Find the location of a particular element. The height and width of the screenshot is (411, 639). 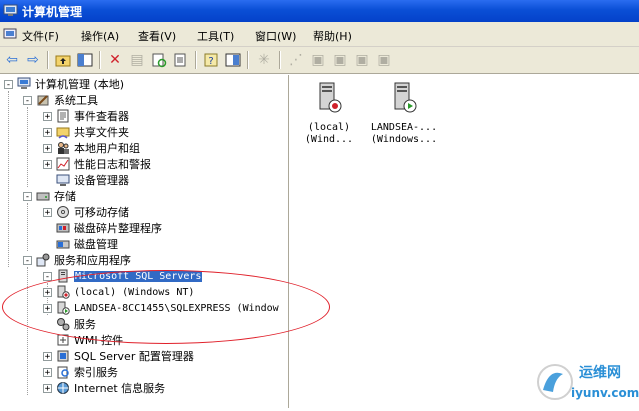

properties-icon: ▤ is located at coordinates (137, 60).